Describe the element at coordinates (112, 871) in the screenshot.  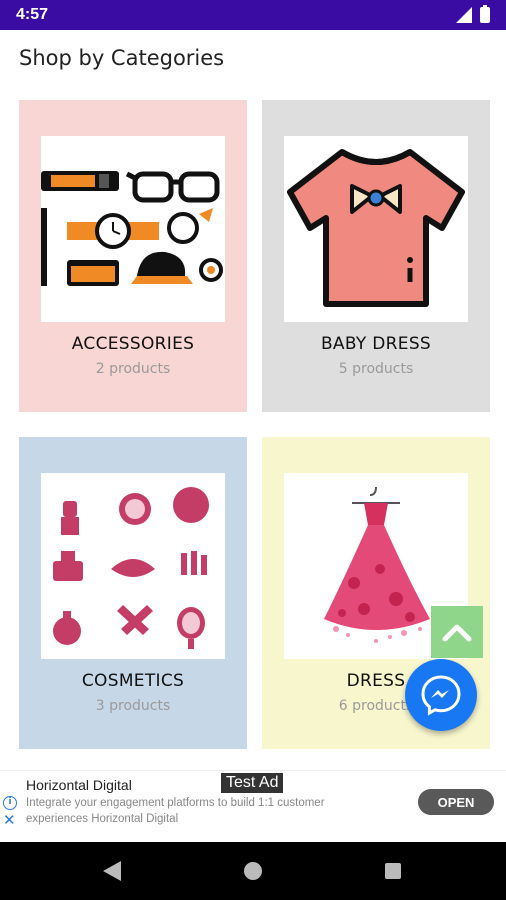
I see `back-icon` at that location.